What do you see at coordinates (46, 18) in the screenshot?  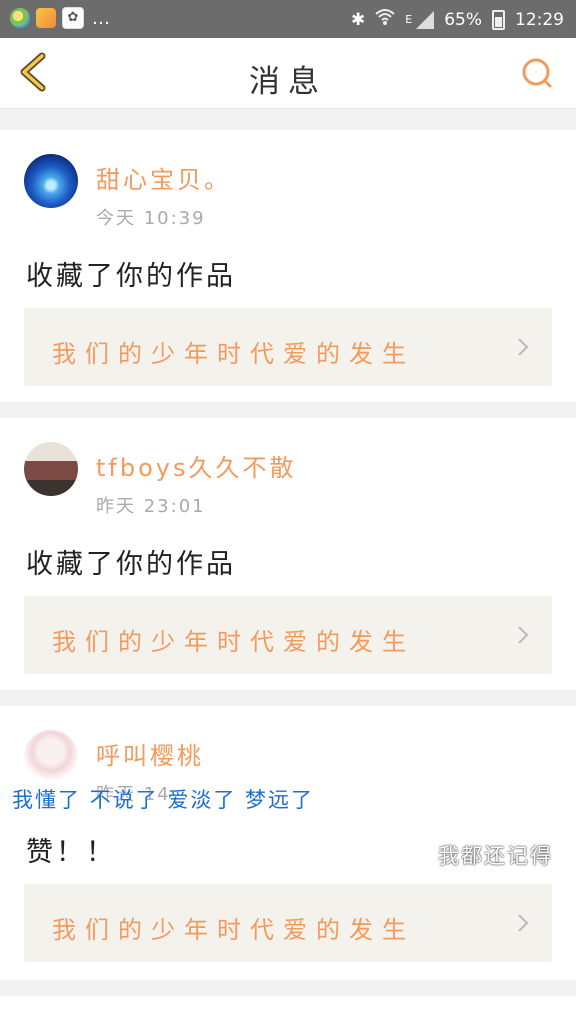 I see `gift-app-icon` at bounding box center [46, 18].